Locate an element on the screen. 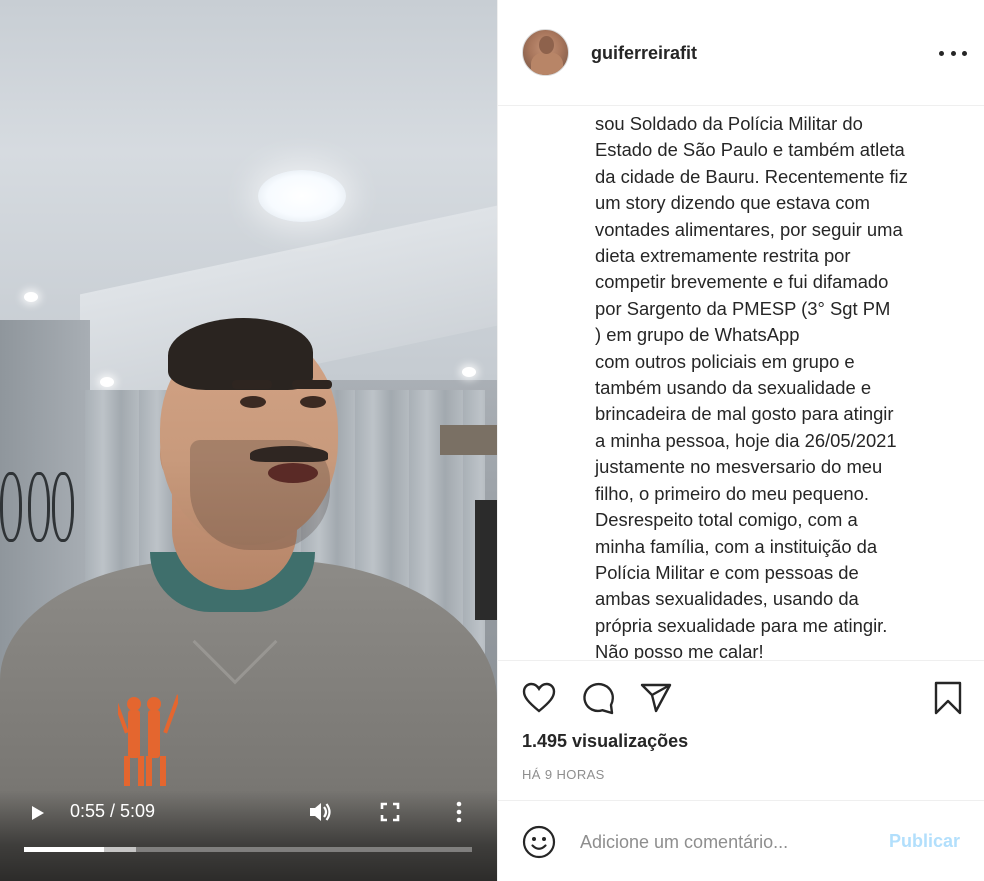 This screenshot has height=881, width=984. video-frame-ceiling-light is located at coordinates (302, 196).